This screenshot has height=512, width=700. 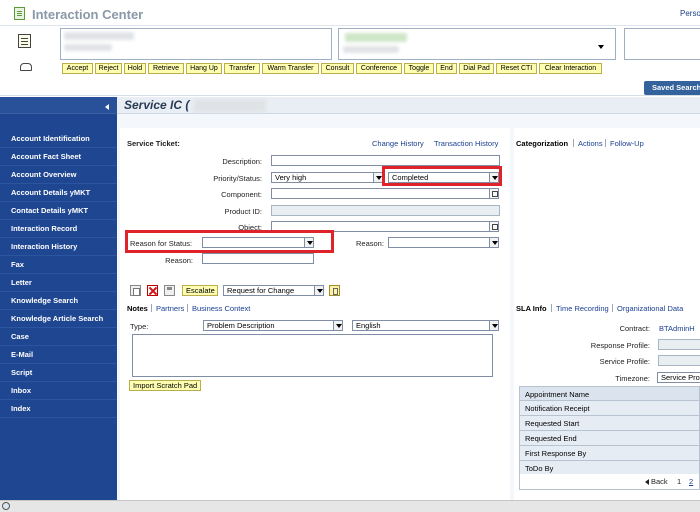 I want to click on saved-search-button: Saved Search, so click(x=672, y=88).